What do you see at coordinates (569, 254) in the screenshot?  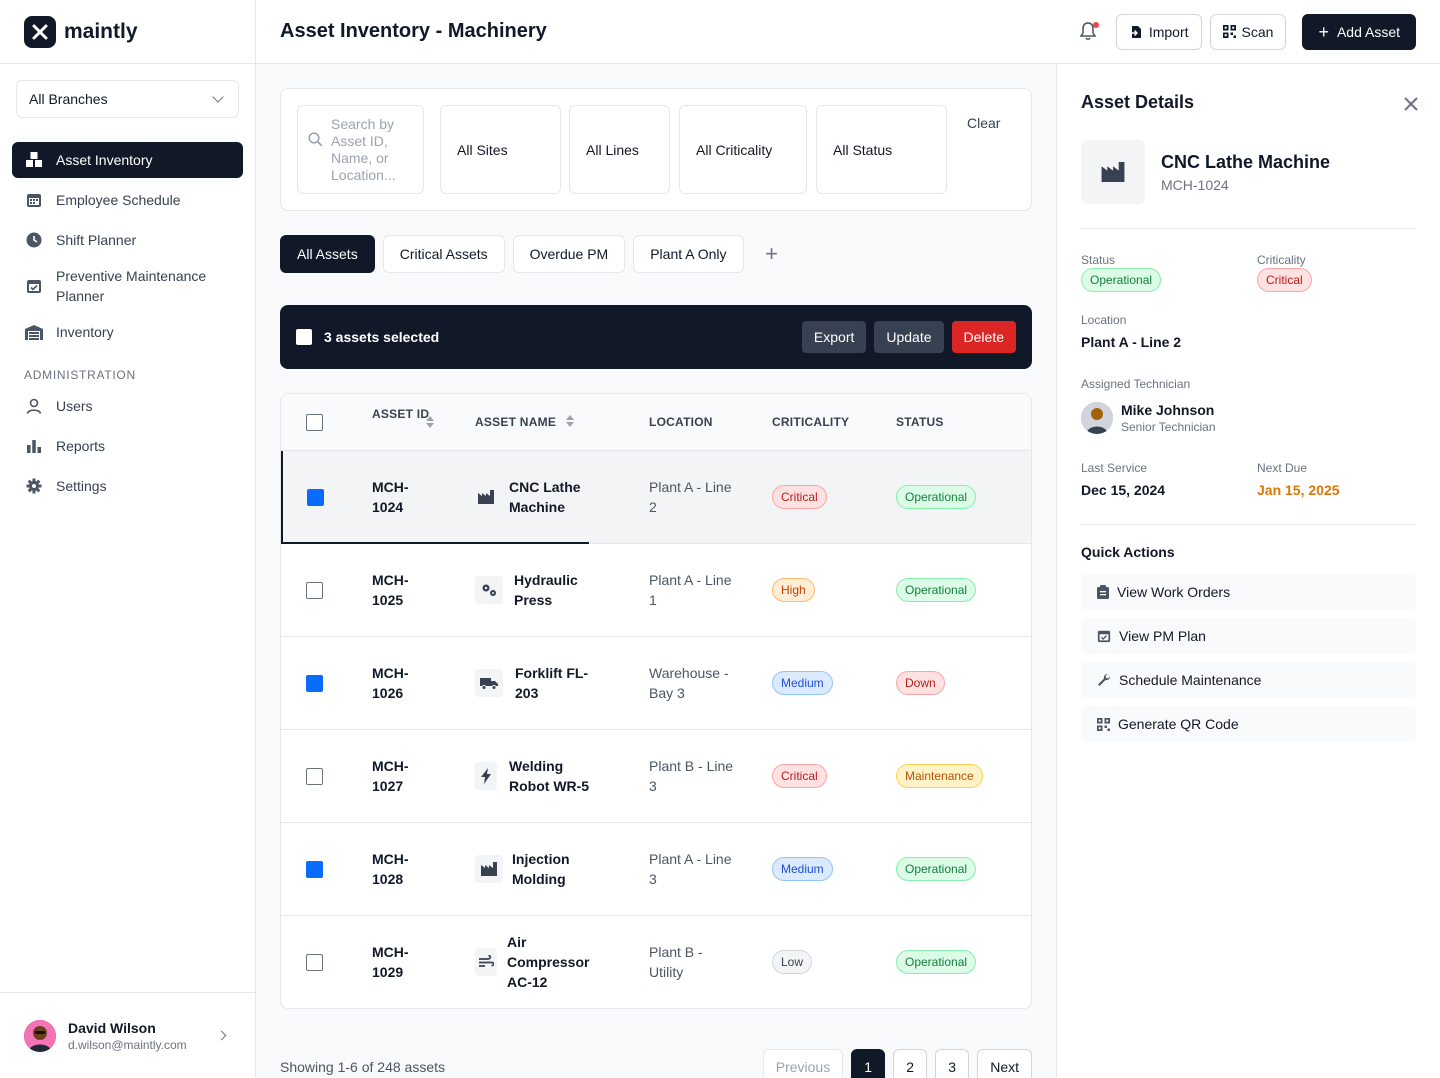 I see `tab-overdue-pm: Overdue PM` at bounding box center [569, 254].